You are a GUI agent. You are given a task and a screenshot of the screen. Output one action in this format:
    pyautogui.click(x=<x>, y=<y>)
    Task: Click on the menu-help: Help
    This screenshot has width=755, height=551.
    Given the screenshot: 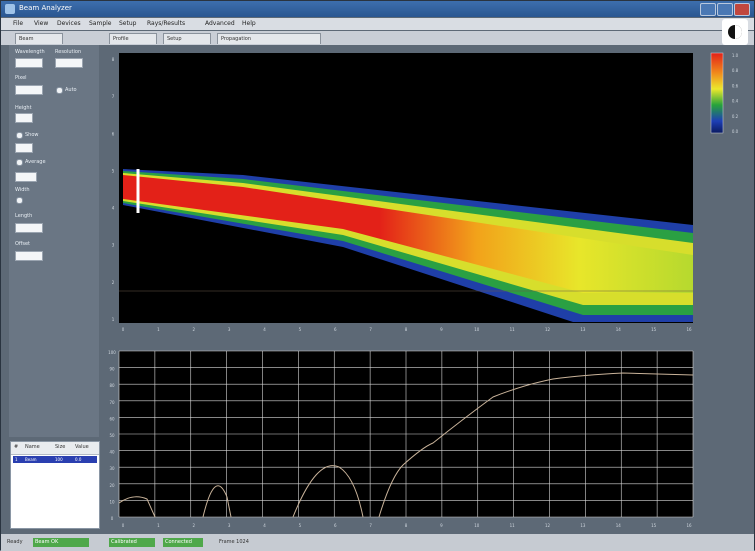 What is the action you would take?
    pyautogui.click(x=249, y=23)
    